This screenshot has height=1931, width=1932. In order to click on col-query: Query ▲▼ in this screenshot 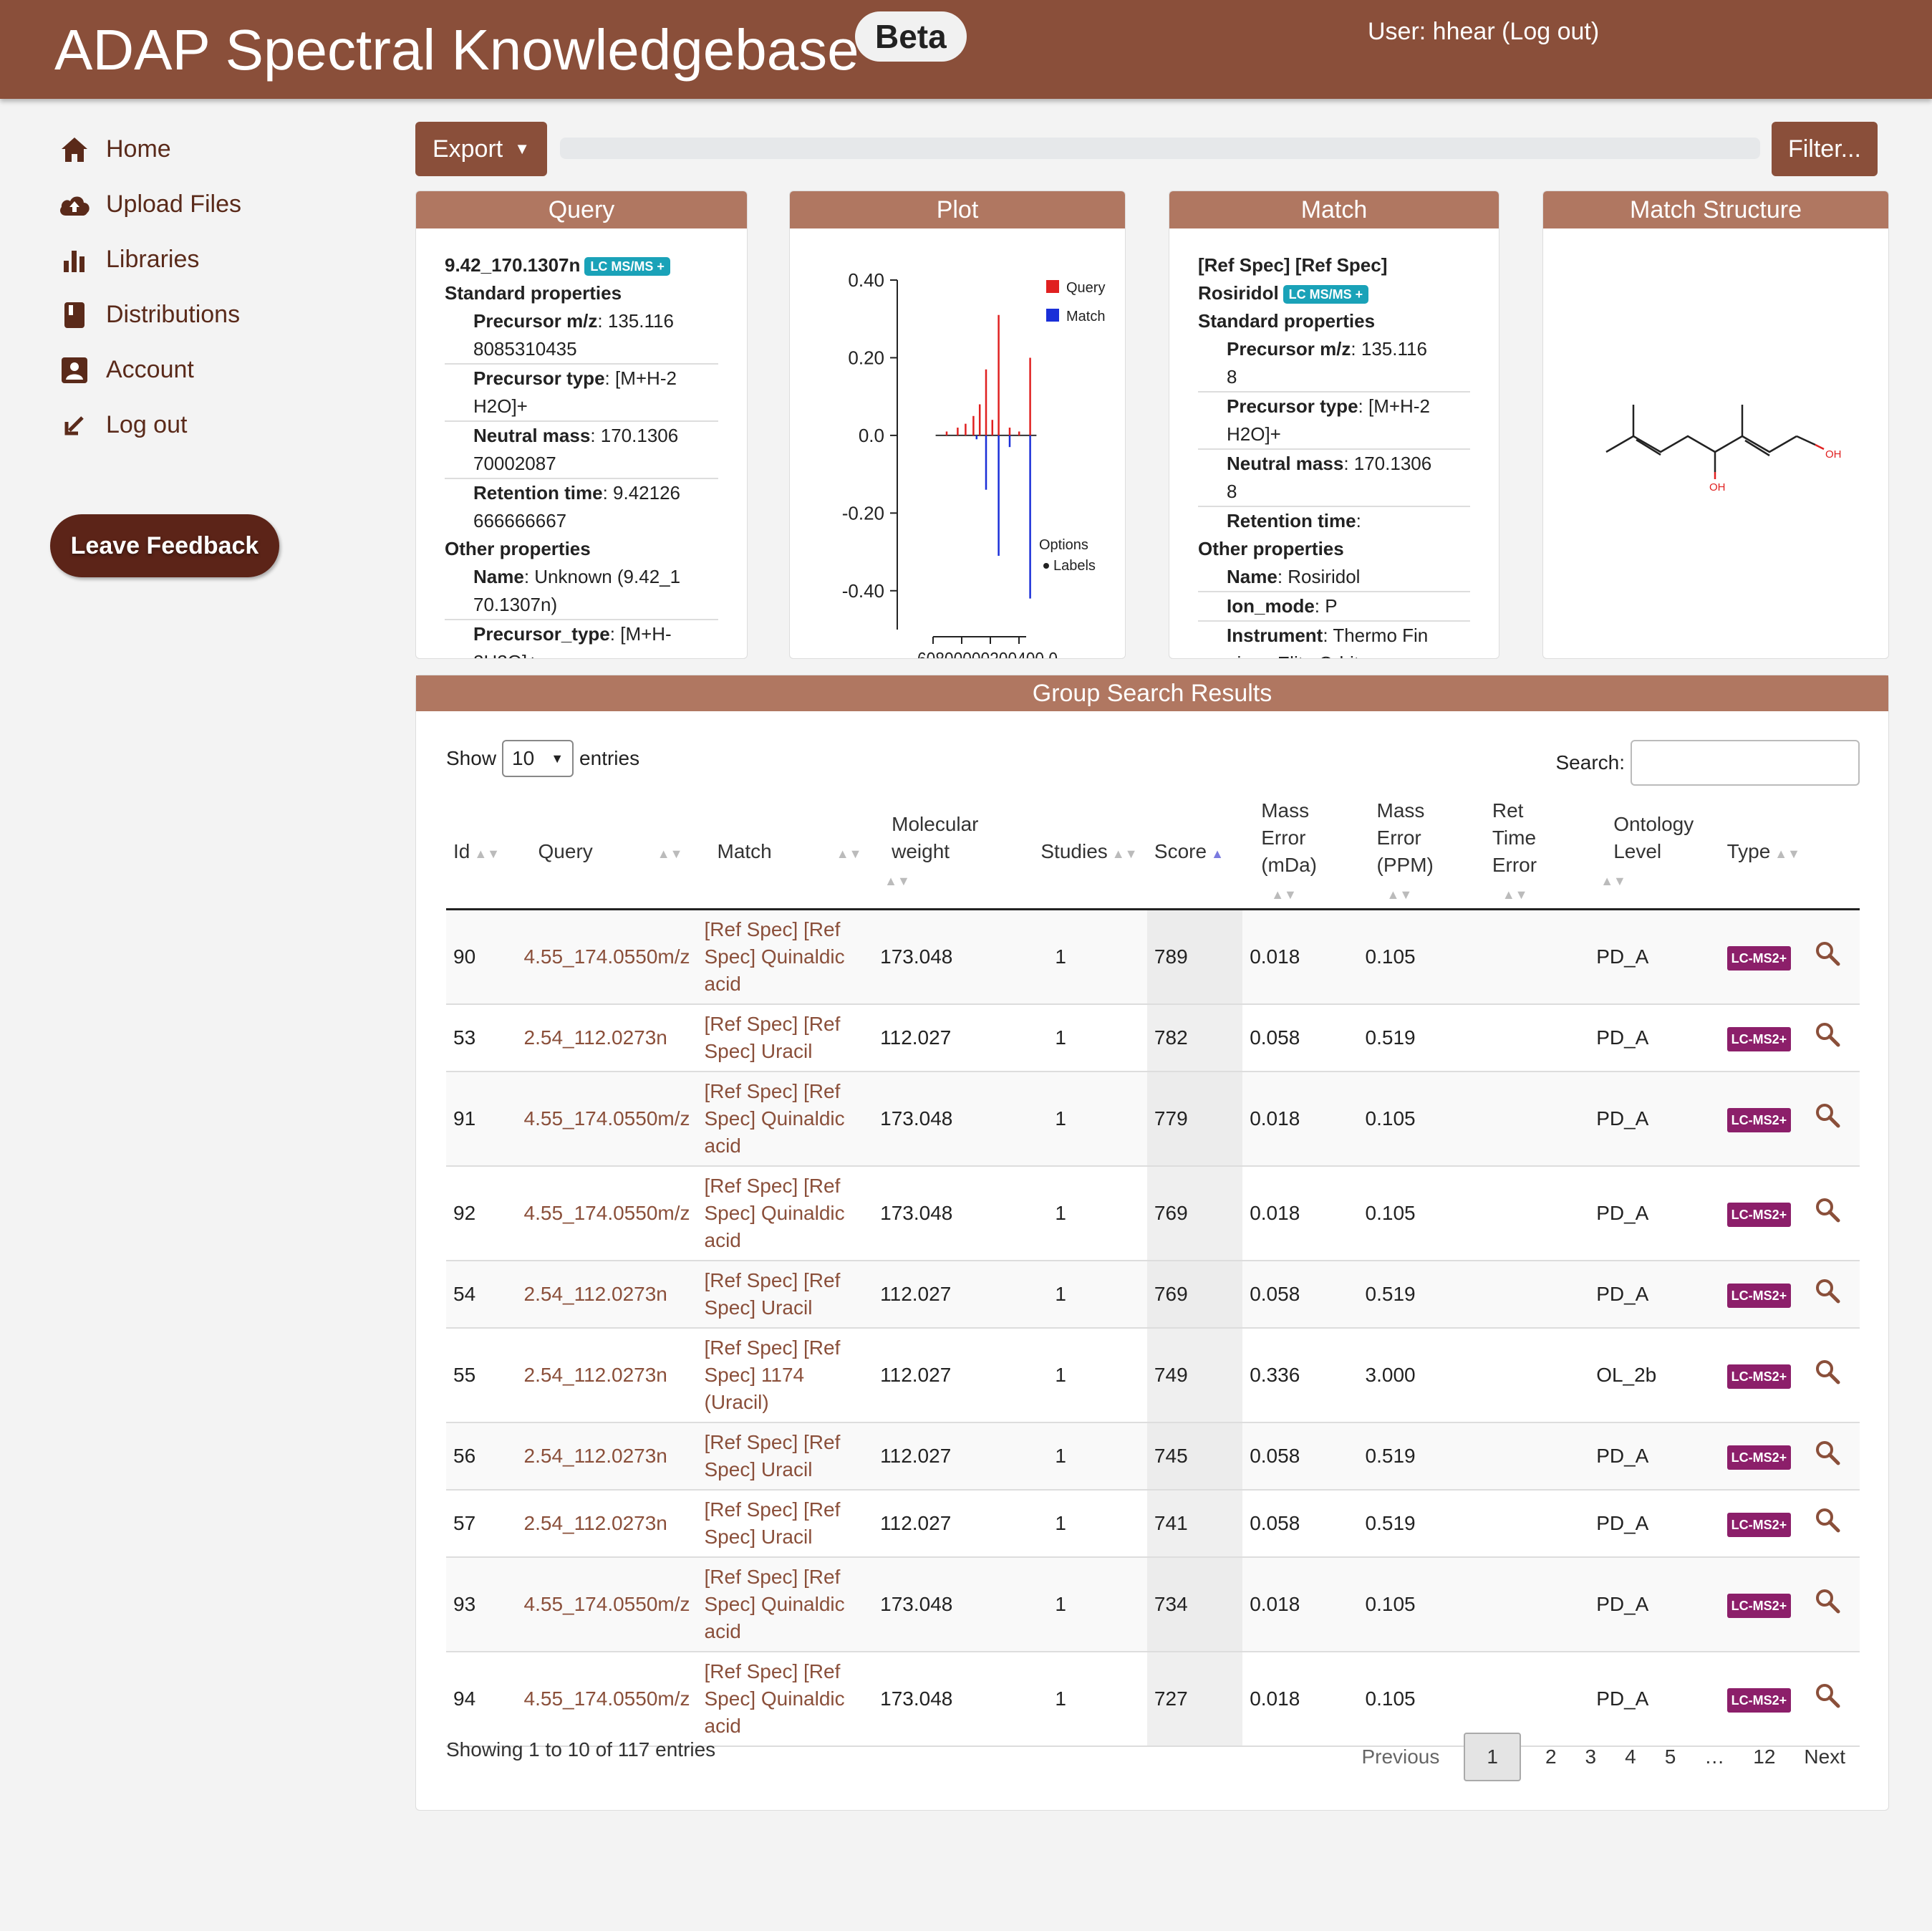, I will do `click(603, 853)`.